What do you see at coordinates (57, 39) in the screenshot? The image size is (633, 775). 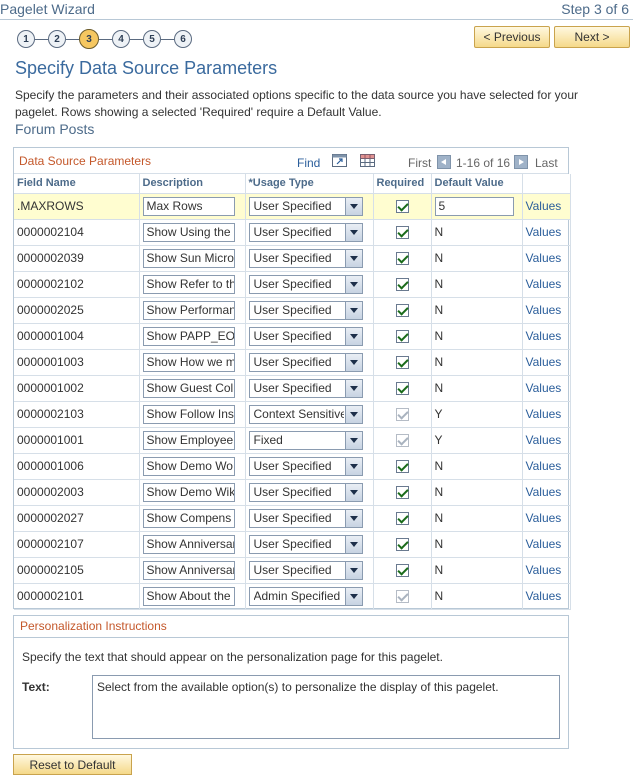 I see `step-2-circle: 2` at bounding box center [57, 39].